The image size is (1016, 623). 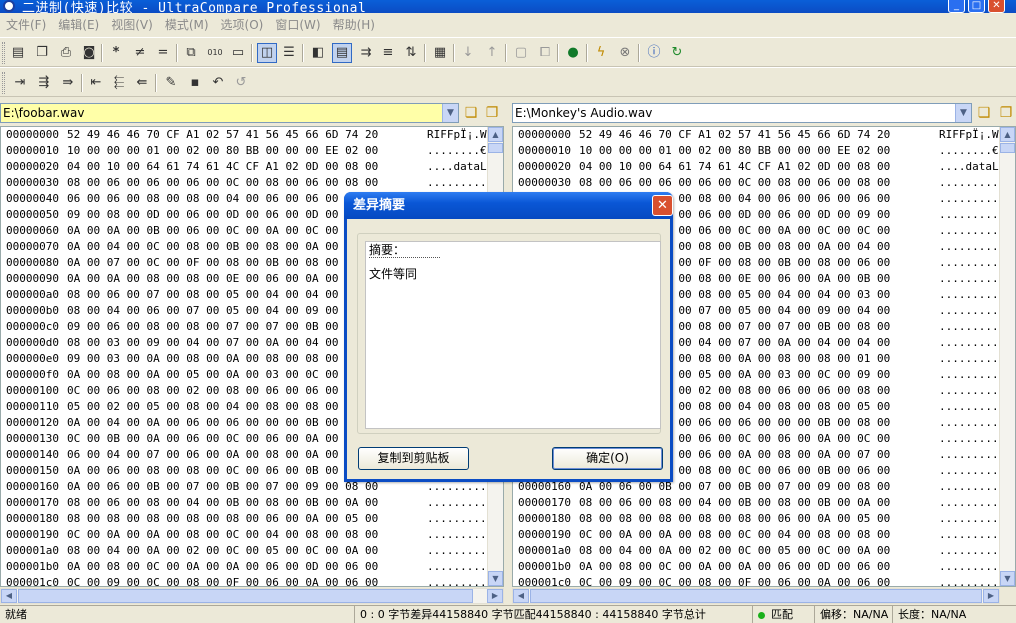 I want to click on dialog-close-icon: ✕, so click(x=662, y=205).